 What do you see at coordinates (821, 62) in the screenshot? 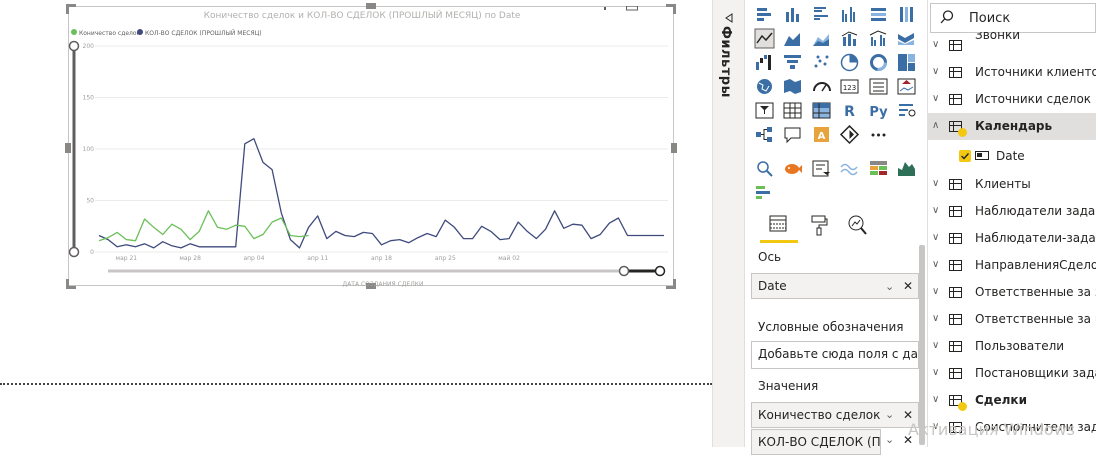
I see `scatter-chart-icon` at bounding box center [821, 62].